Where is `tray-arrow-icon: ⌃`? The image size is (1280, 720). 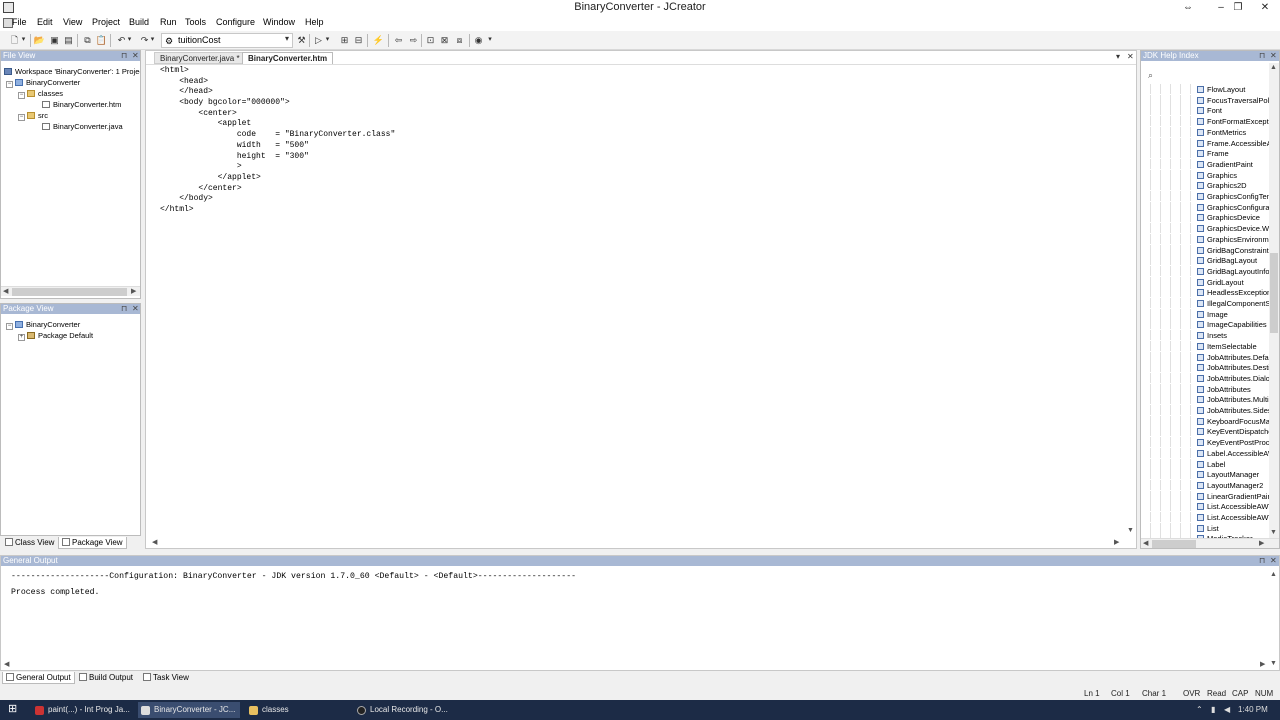 tray-arrow-icon: ⌃ is located at coordinates (1199, 709).